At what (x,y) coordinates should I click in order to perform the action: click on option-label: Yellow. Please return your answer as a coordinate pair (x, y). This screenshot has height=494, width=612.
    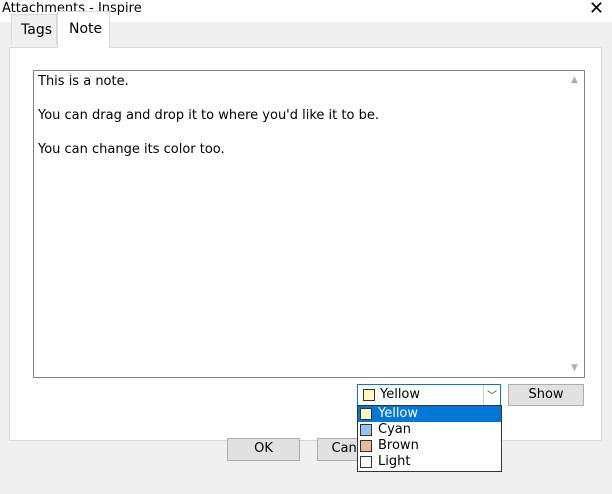
    Looking at the image, I should click on (398, 413).